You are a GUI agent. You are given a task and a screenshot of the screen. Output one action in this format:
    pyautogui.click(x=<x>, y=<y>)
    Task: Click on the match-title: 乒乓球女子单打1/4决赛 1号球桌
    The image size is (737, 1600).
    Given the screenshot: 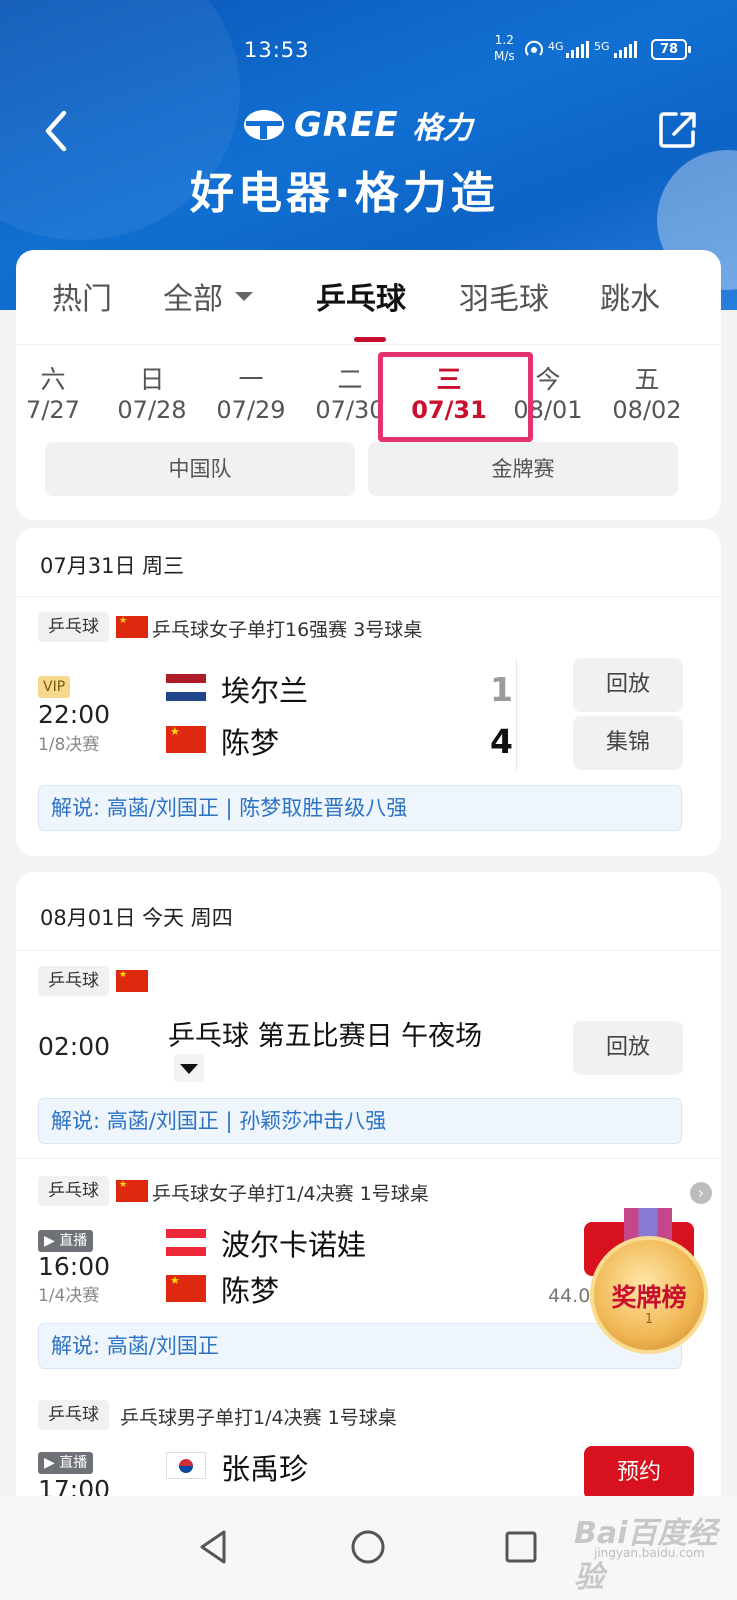 What is the action you would take?
    pyautogui.click(x=290, y=1194)
    